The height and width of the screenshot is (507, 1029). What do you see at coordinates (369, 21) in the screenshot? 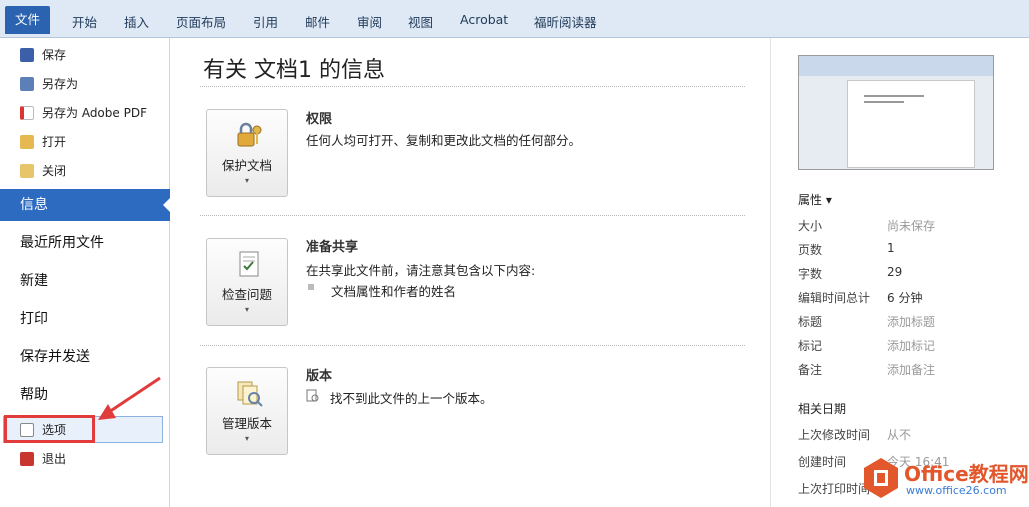
I see `tab-review: 审阅` at bounding box center [369, 21].